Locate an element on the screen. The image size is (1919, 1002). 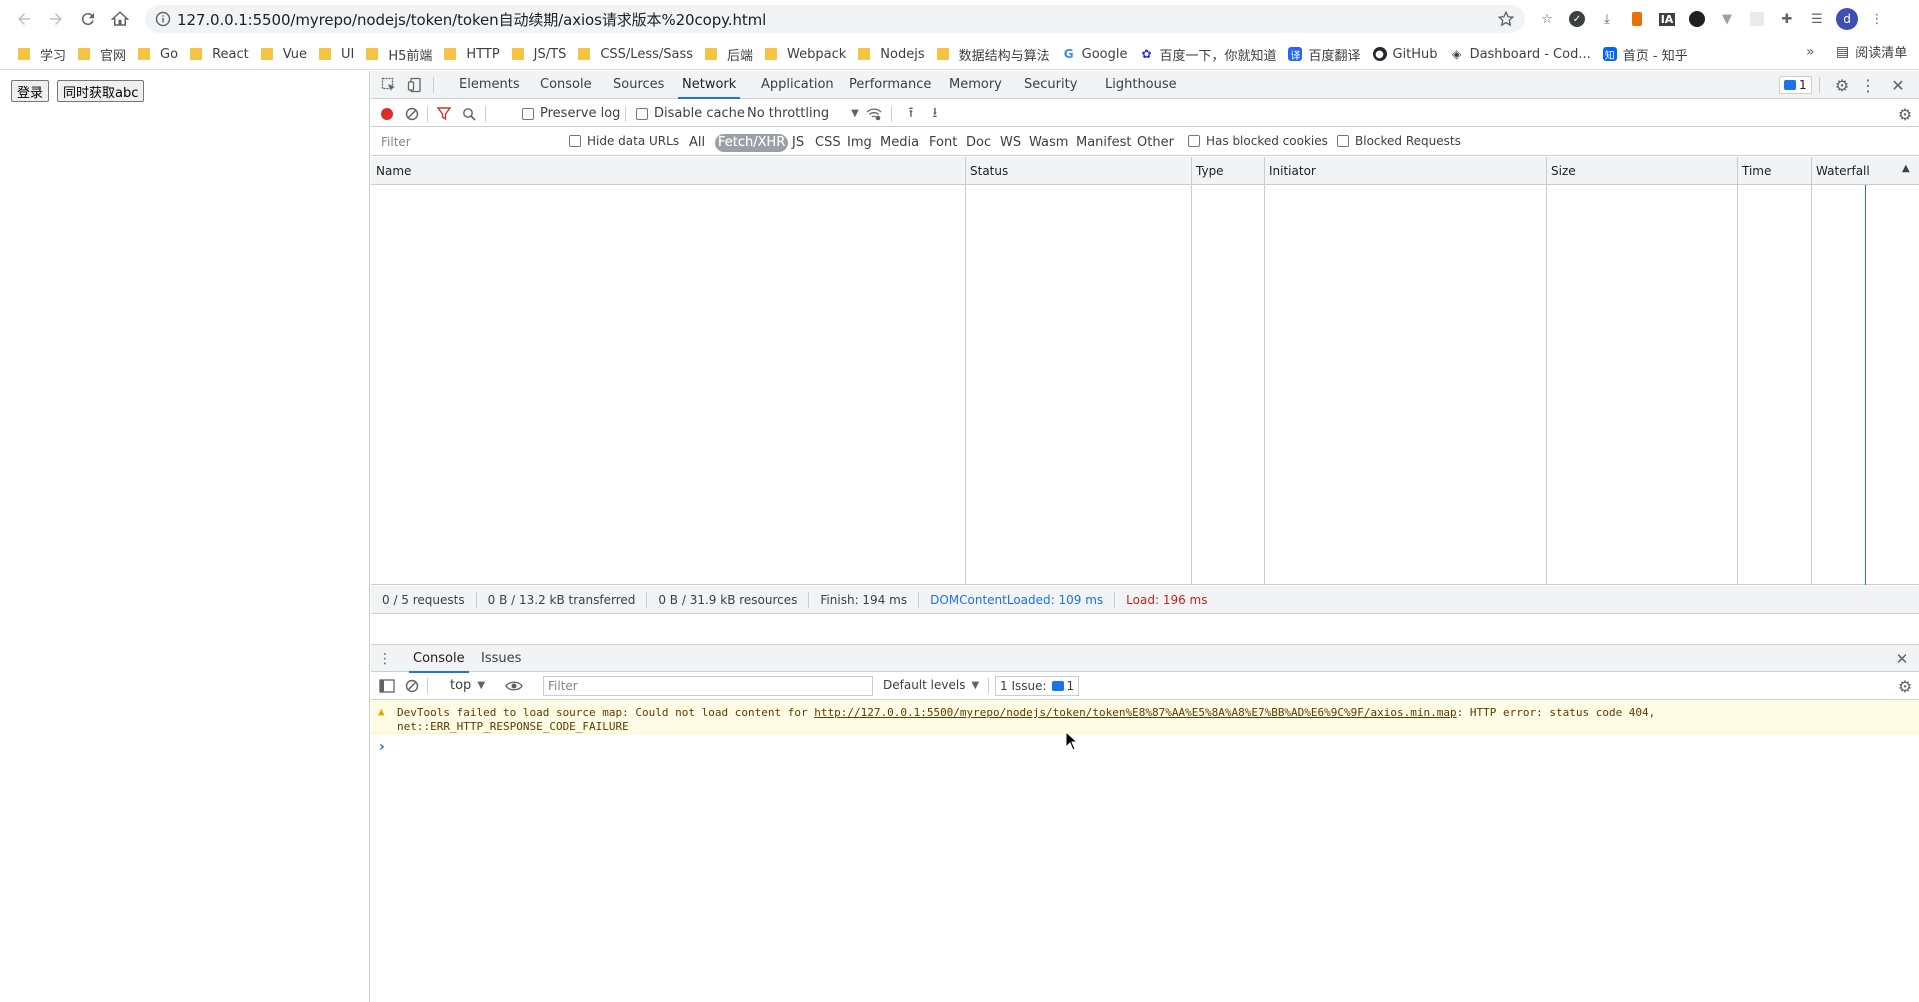
site-info-icon is located at coordinates (163, 19).